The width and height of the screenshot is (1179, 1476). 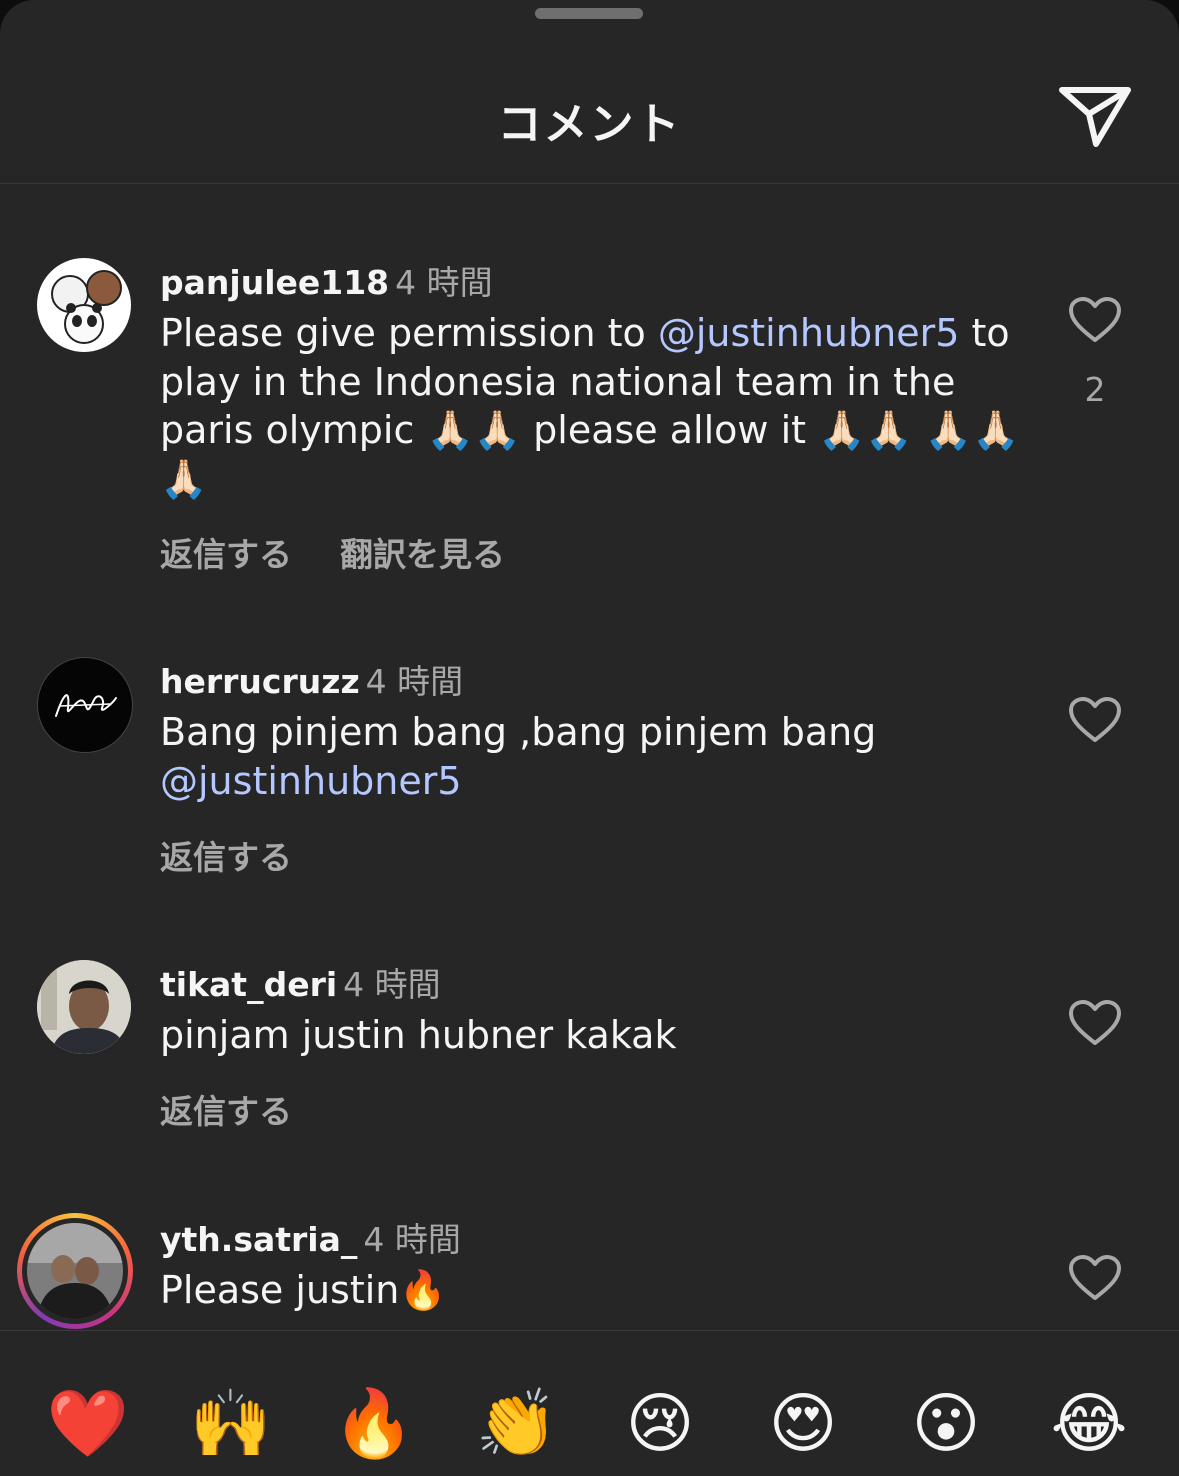 I want to click on comment-text: Please justin🔥, so click(x=303, y=1290).